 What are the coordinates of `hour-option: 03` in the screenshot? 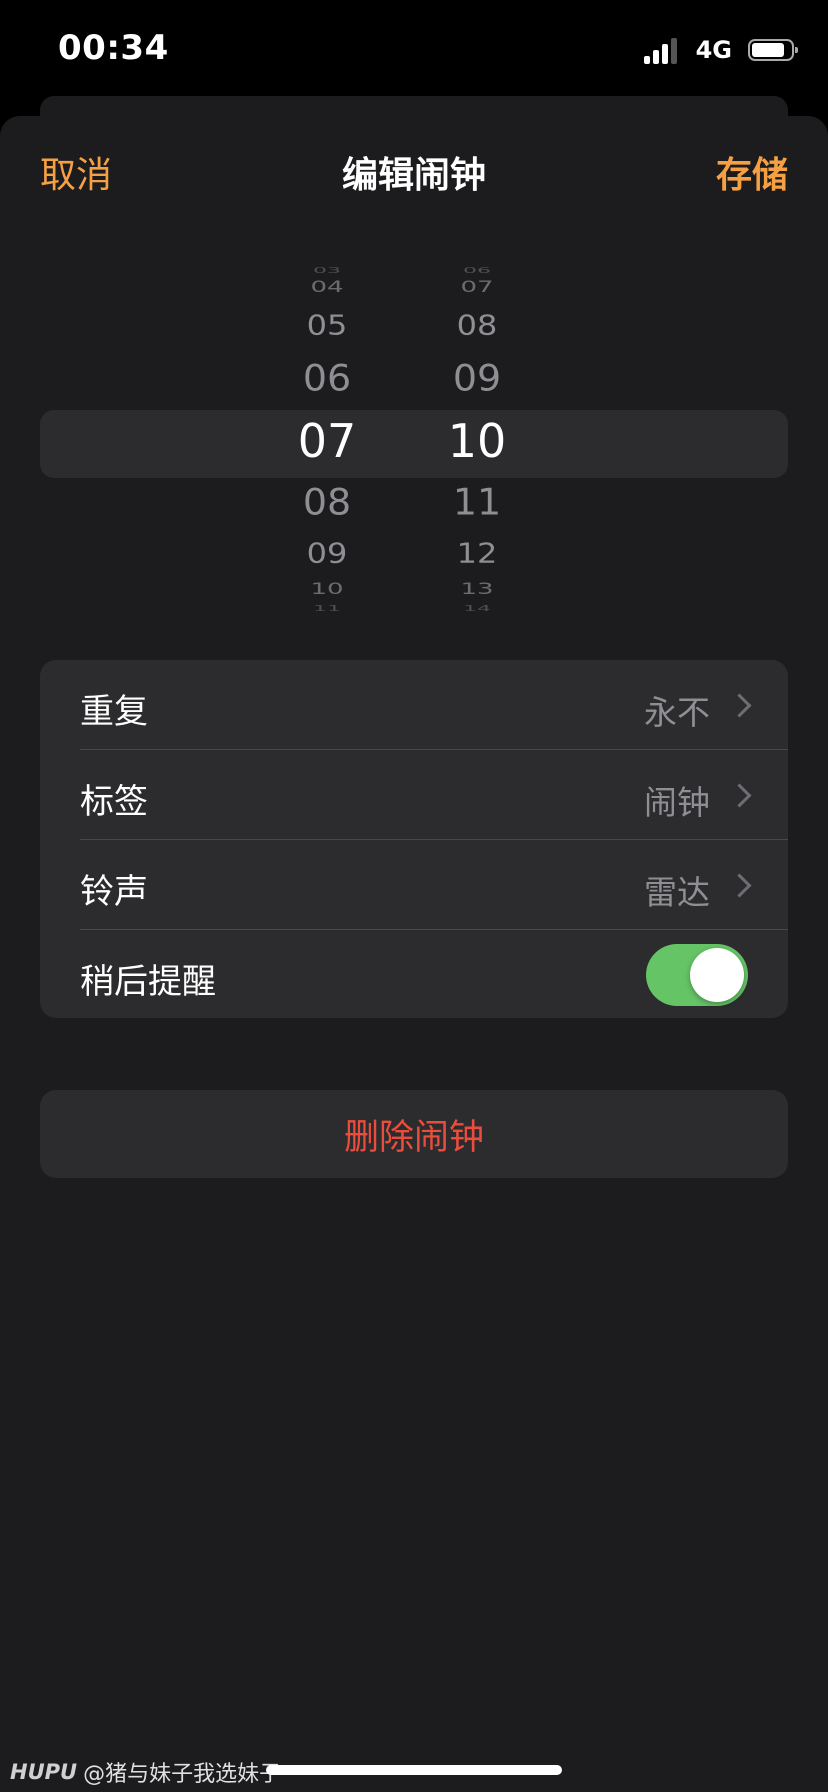 It's located at (327, 270).